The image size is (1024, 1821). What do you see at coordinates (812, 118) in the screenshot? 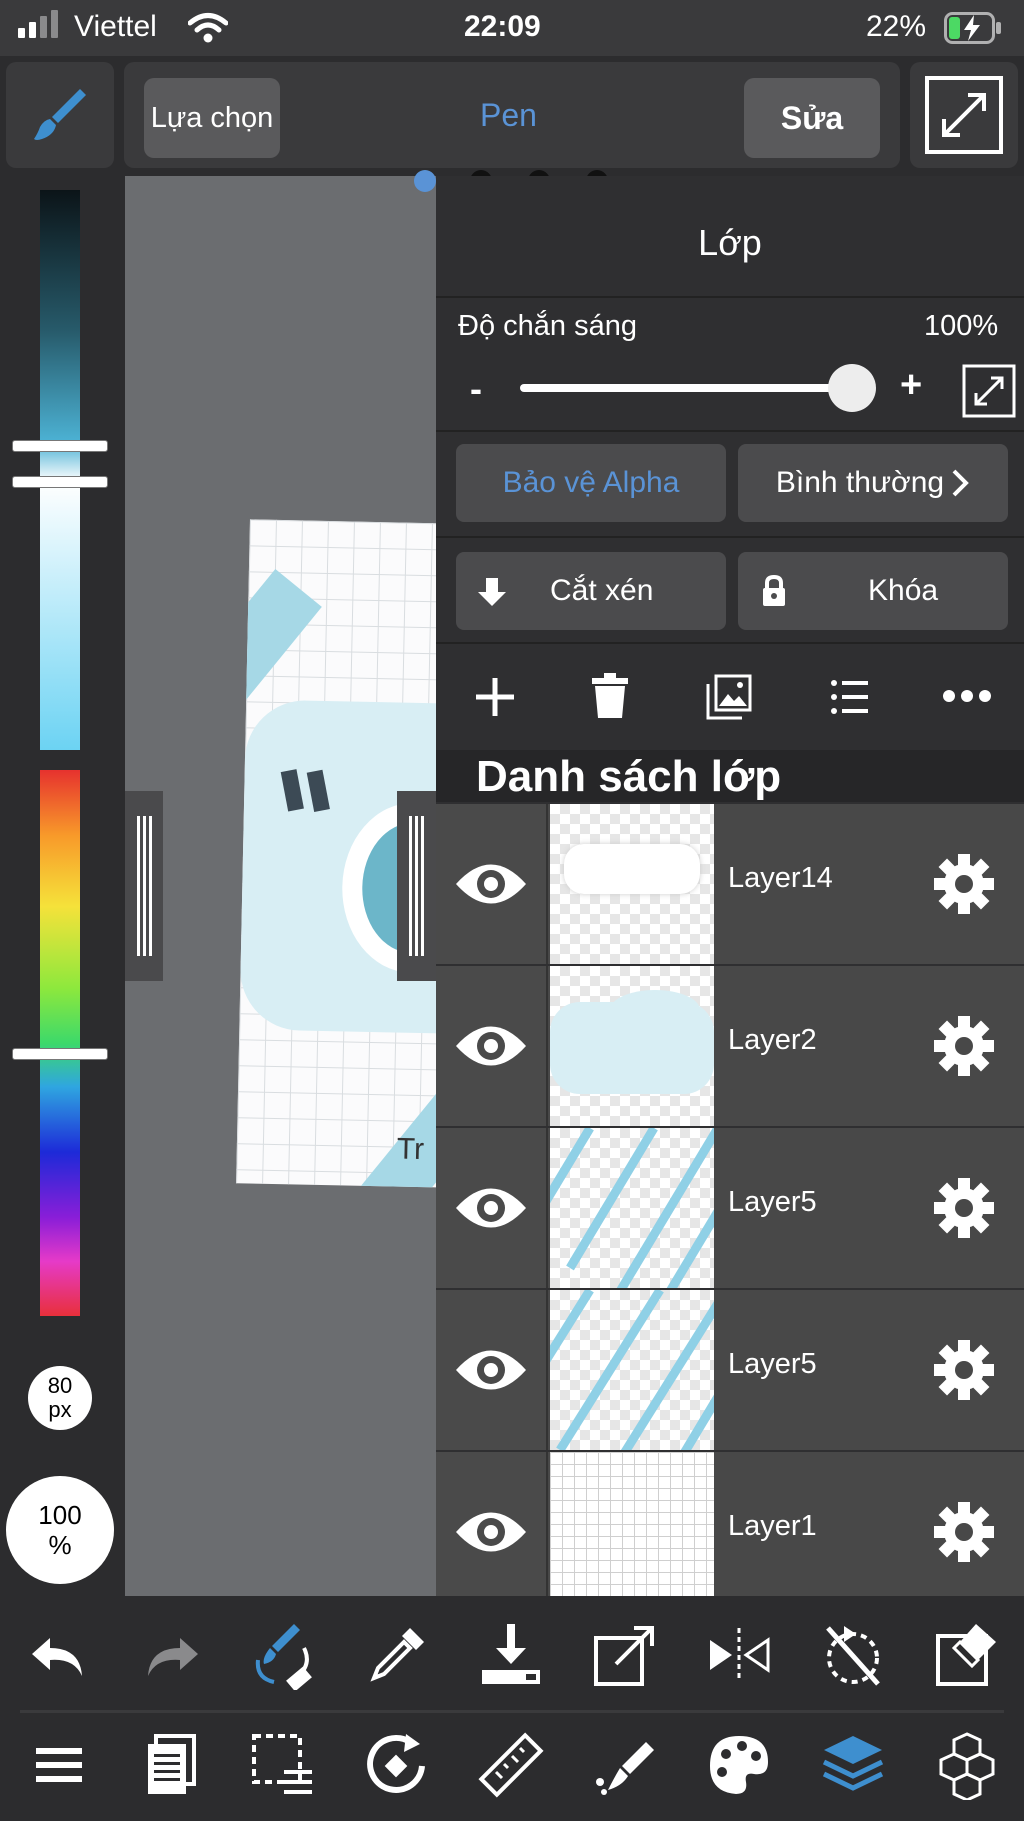
I see `edit-button: Sửa` at bounding box center [812, 118].